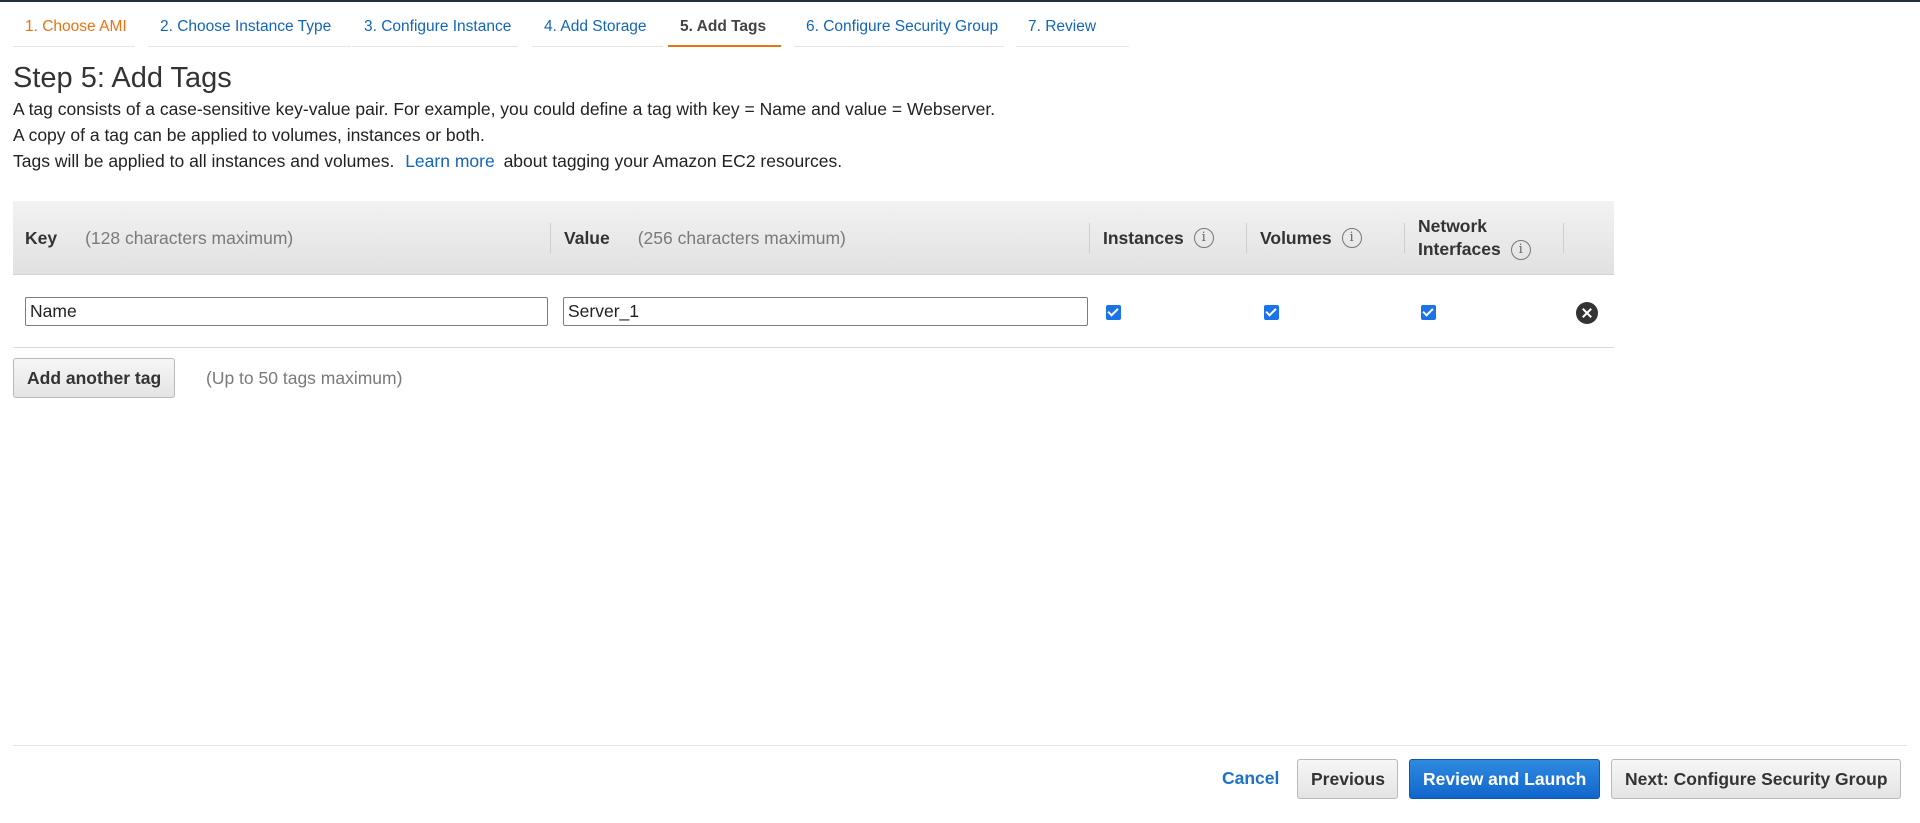  What do you see at coordinates (1428, 312) in the screenshot?
I see `network-interfaces-checkbox` at bounding box center [1428, 312].